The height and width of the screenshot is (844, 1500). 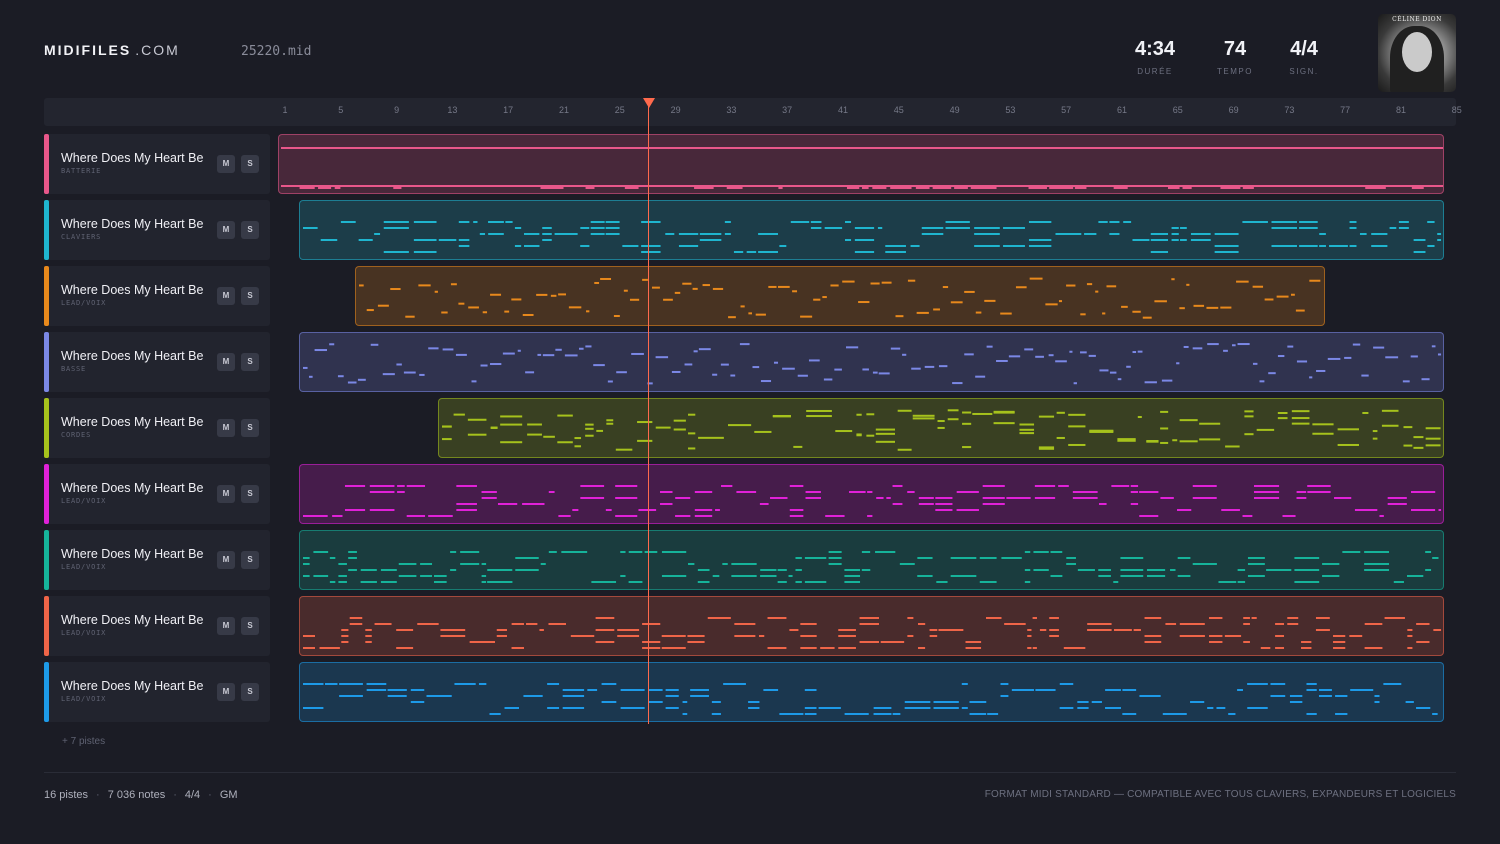 What do you see at coordinates (157, 362) in the screenshot?
I see `track-header: Where Does My Heart Be BASSE M S` at bounding box center [157, 362].